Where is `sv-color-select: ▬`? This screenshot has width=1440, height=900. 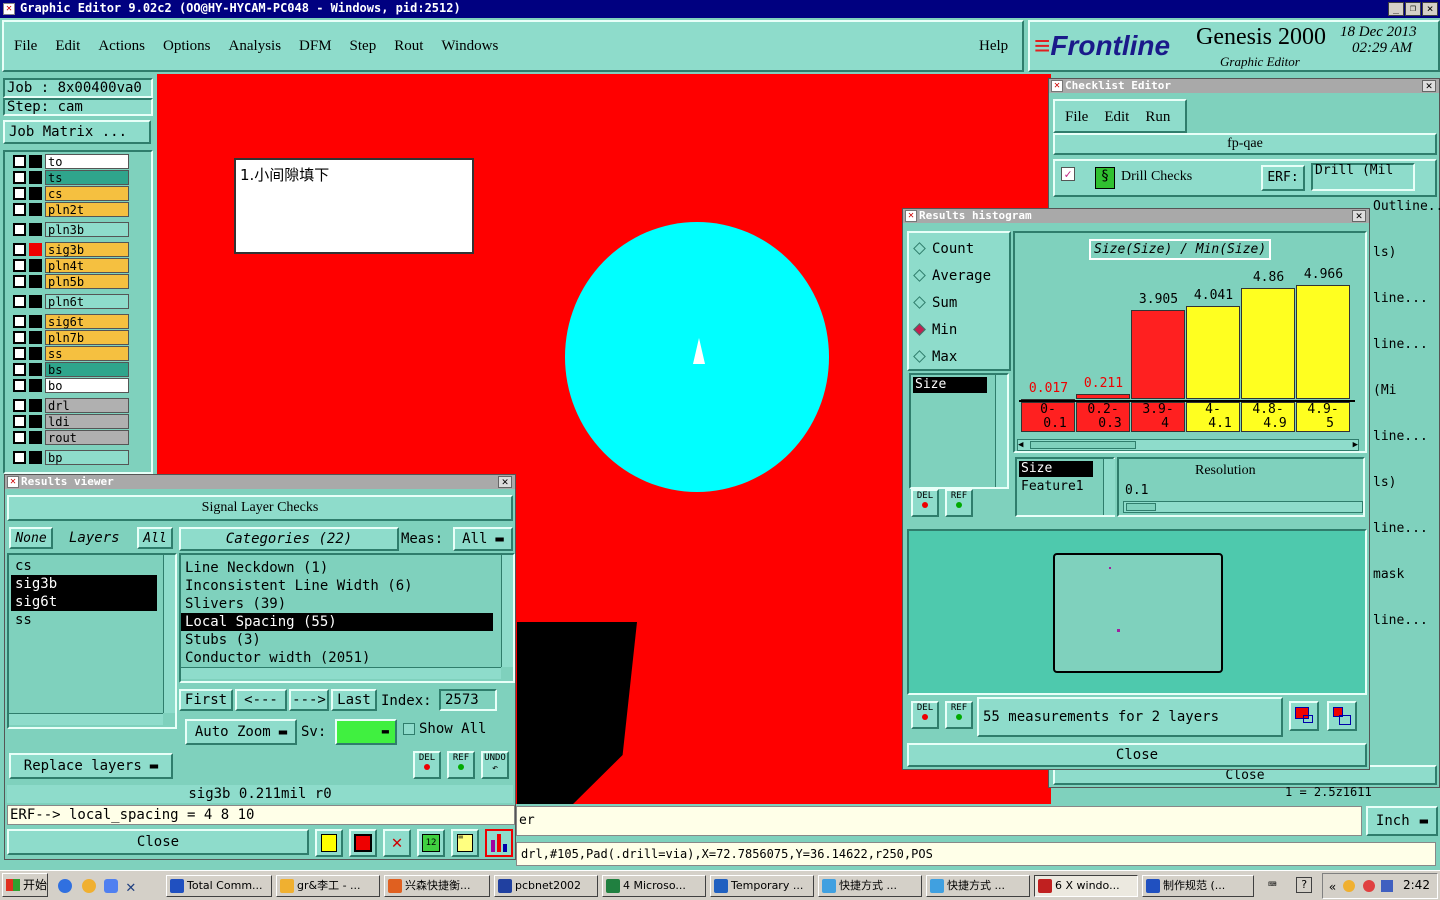 sv-color-select: ▬ is located at coordinates (366, 732).